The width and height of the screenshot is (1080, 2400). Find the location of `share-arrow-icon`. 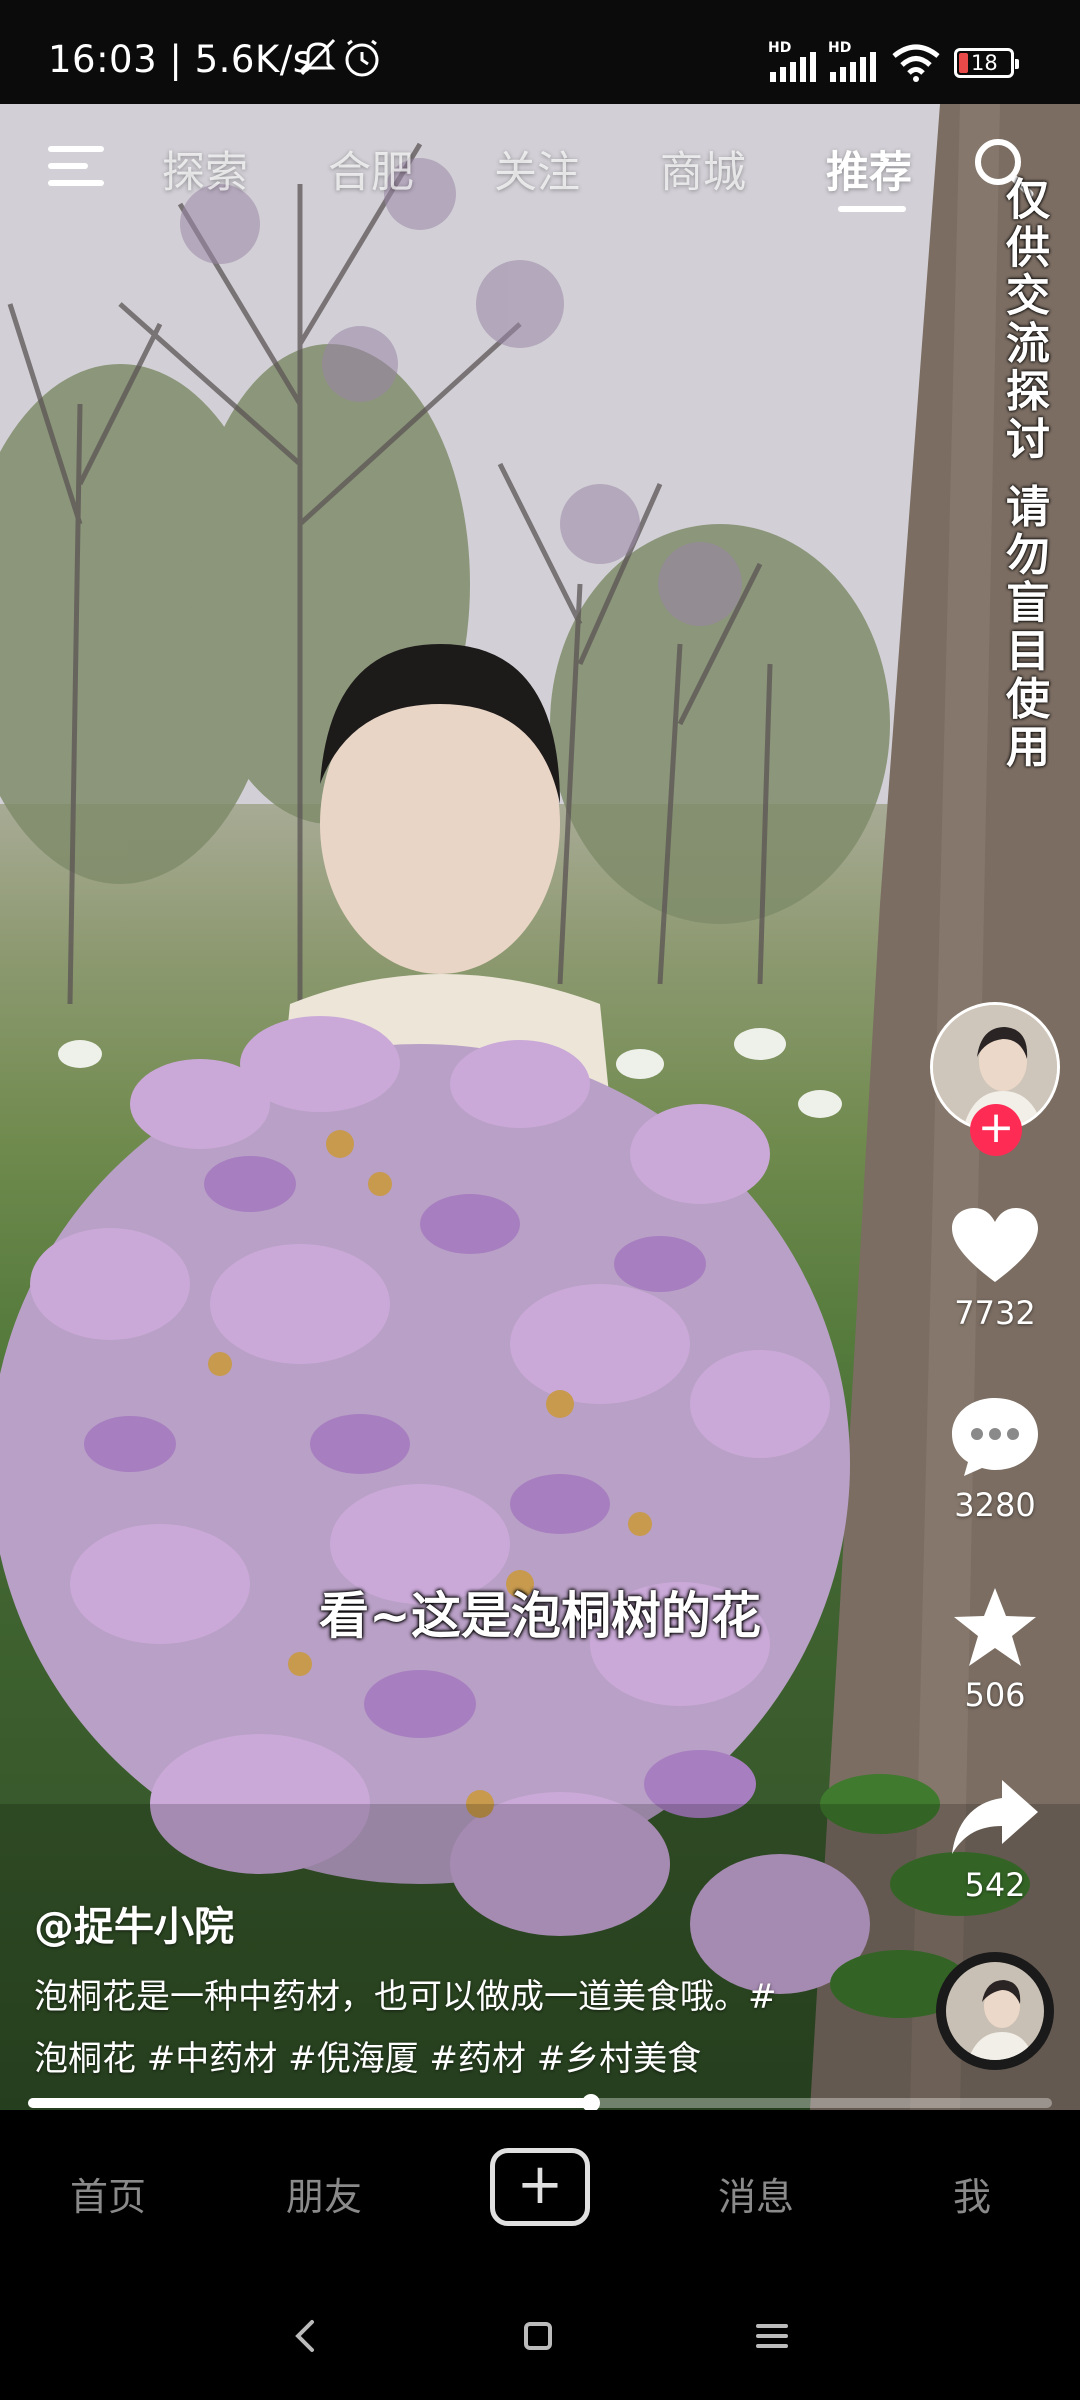

share-arrow-icon is located at coordinates (995, 1817).